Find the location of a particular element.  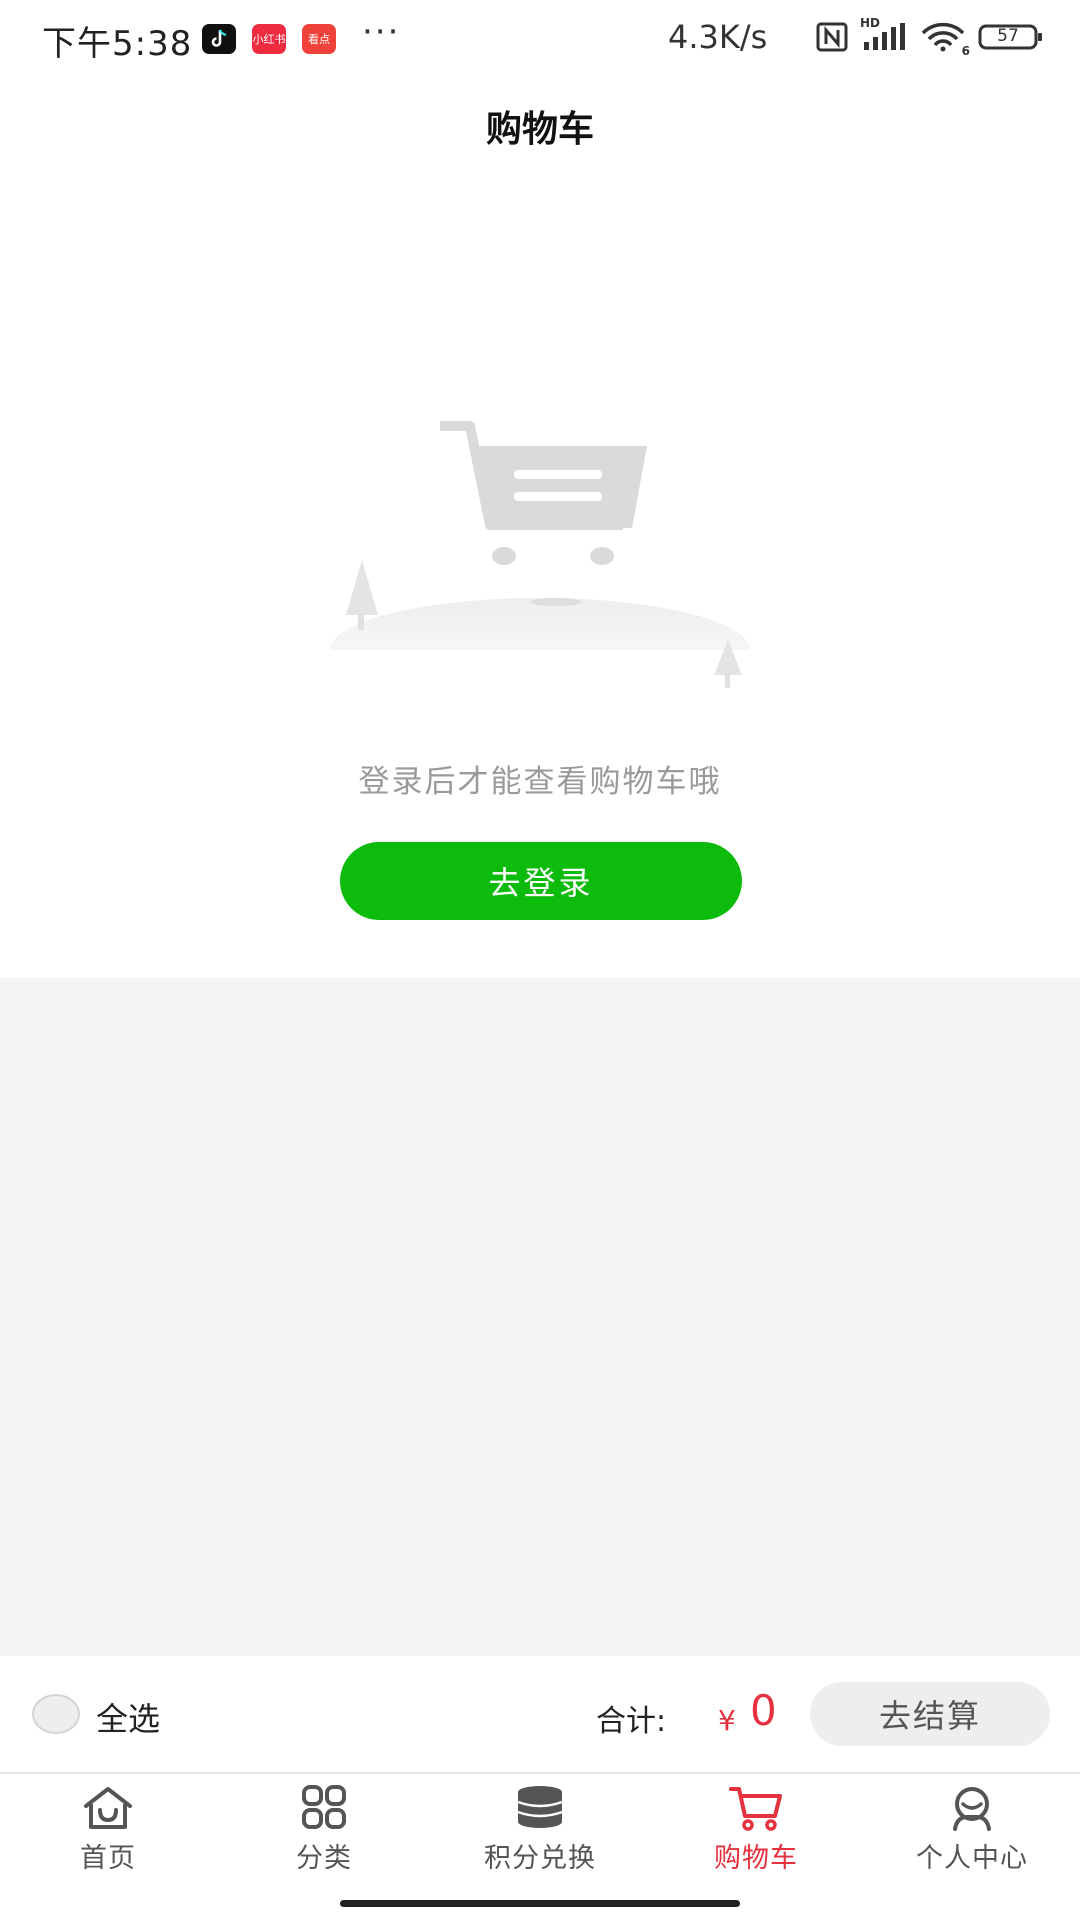

grid-icon is located at coordinates (324, 1807).